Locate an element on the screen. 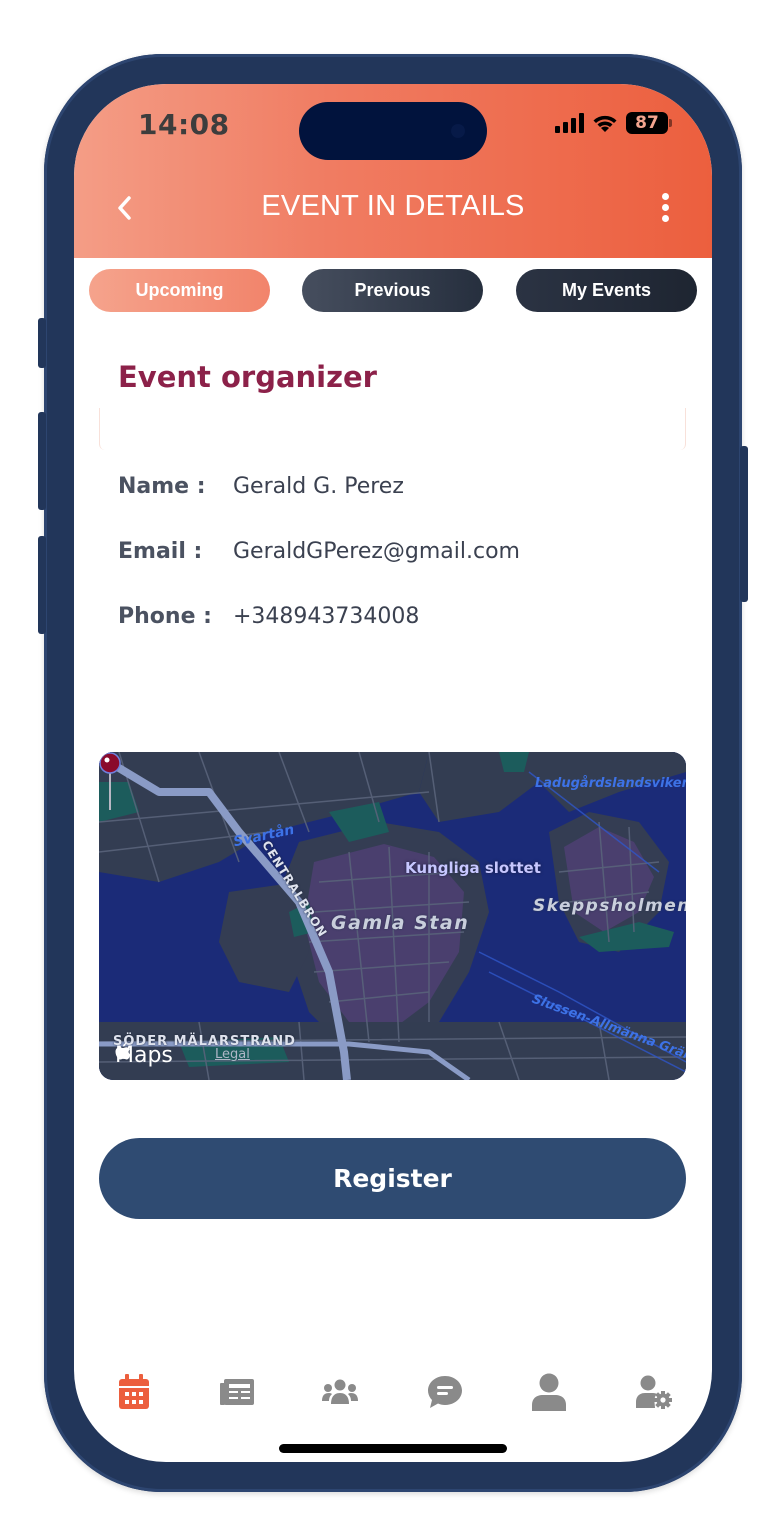 Image resolution: width=784 pixels, height=1536 pixels. nav-chat is located at coordinates (445, 1392).